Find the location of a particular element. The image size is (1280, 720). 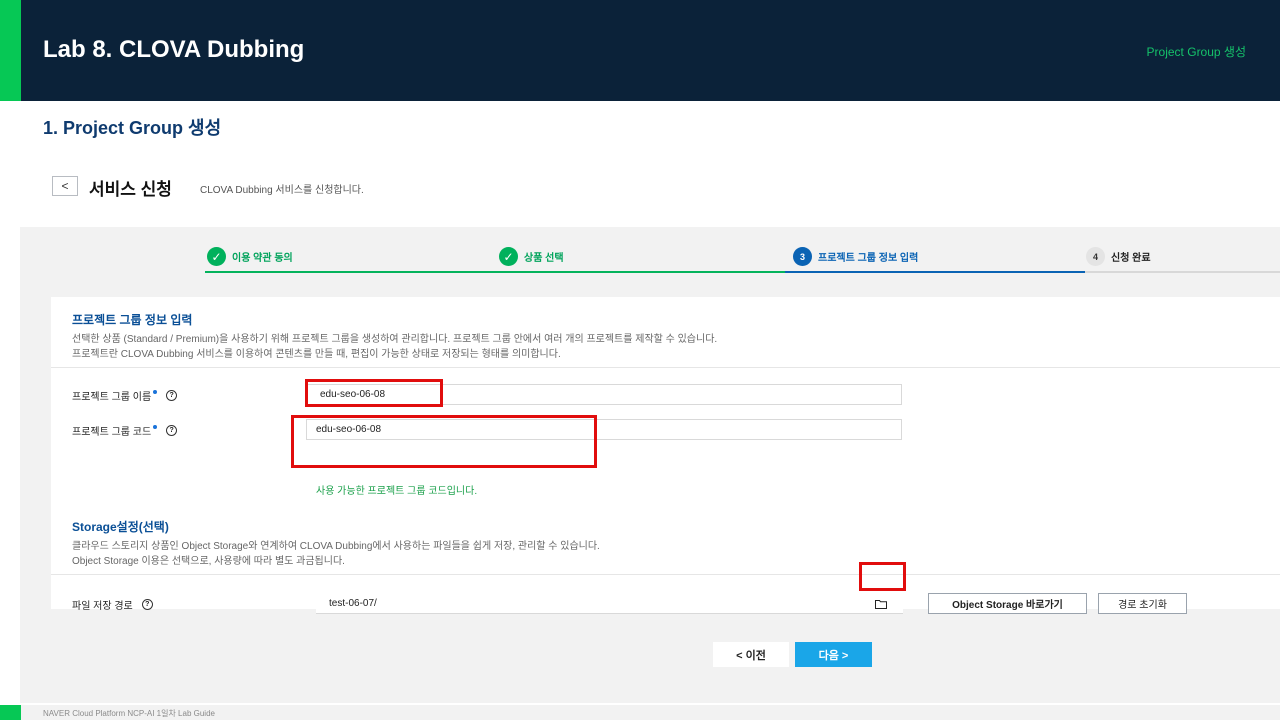

page-title: 서비스 신청 is located at coordinates (130, 189).